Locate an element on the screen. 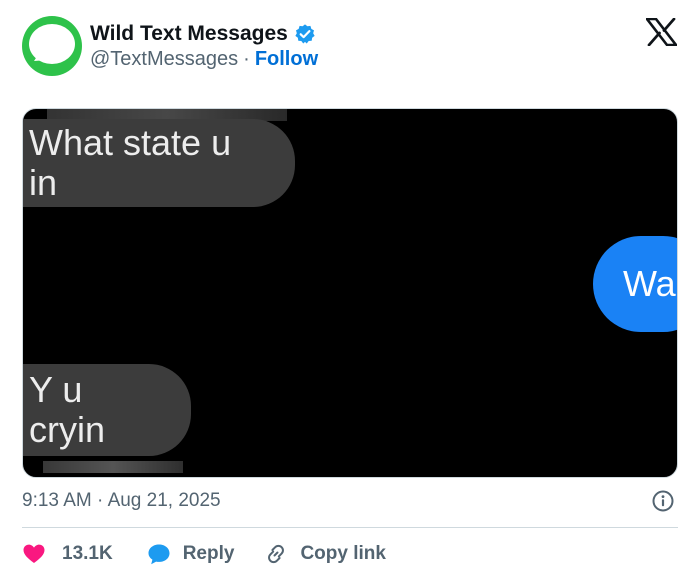 Image resolution: width=700 pixels, height=581 pixels. copy-link-button: Copy link is located at coordinates (325, 554).